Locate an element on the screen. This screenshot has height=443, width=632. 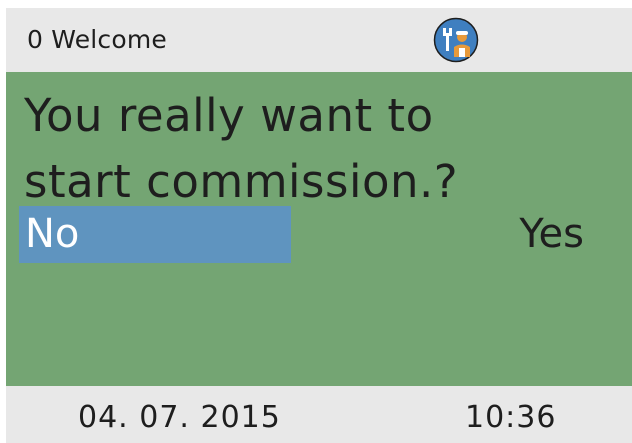
date-display: 04. 07. 2015 is located at coordinates (179, 417).